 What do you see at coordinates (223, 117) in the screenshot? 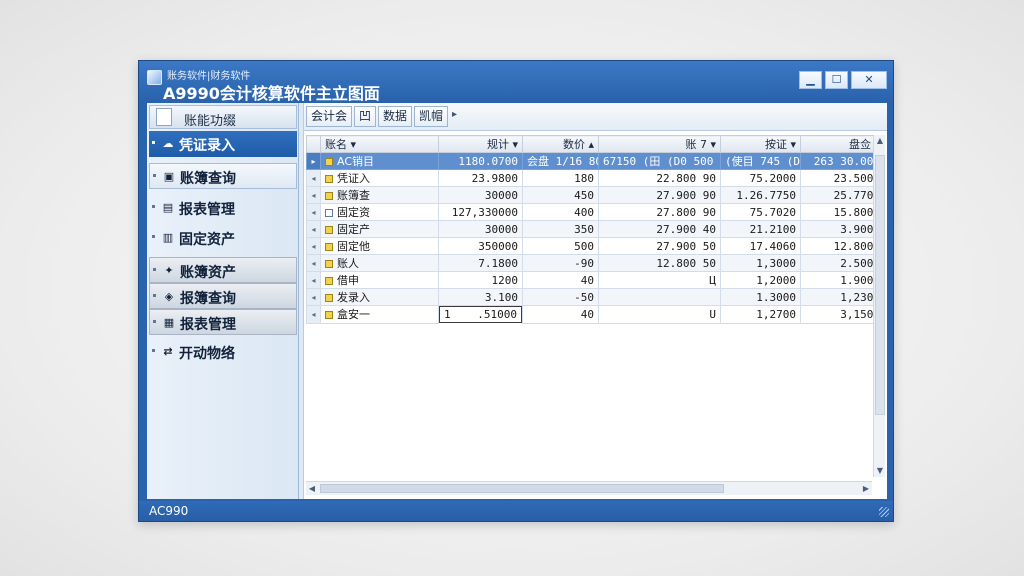
I see `sidebar-header: 账能功缀` at bounding box center [223, 117].